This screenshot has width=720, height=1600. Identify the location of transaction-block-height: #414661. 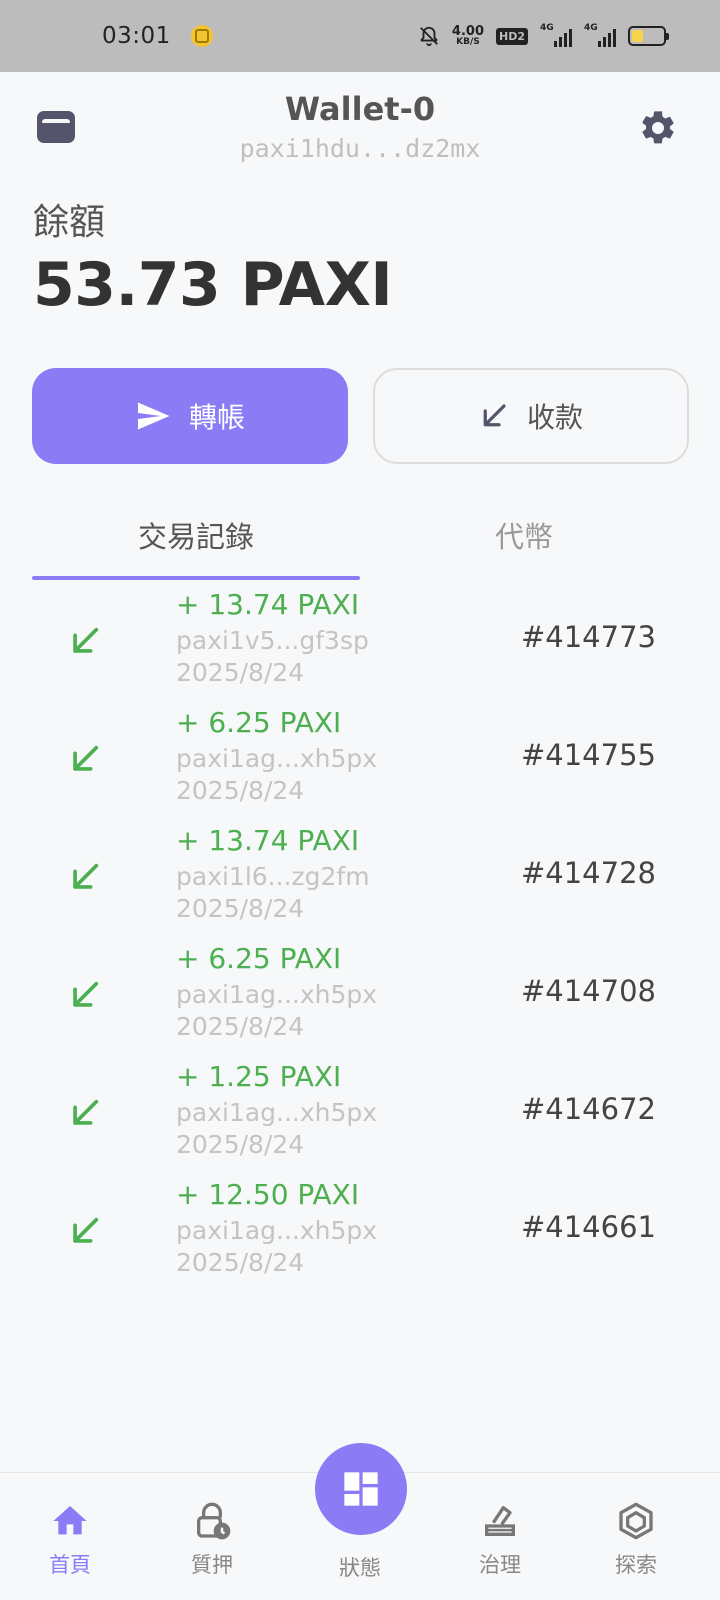
(588, 1227).